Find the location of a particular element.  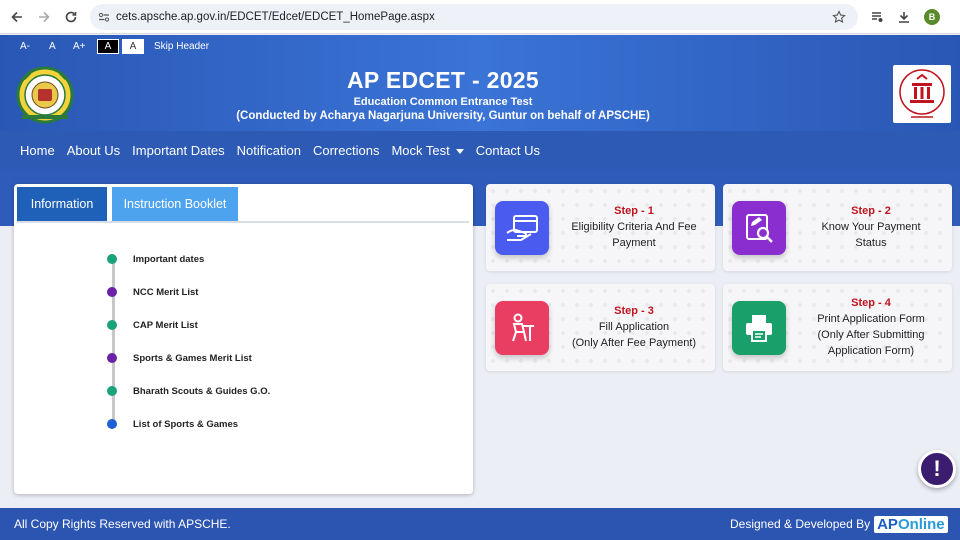

timeline-label: CAP Merit List is located at coordinates (165, 325).